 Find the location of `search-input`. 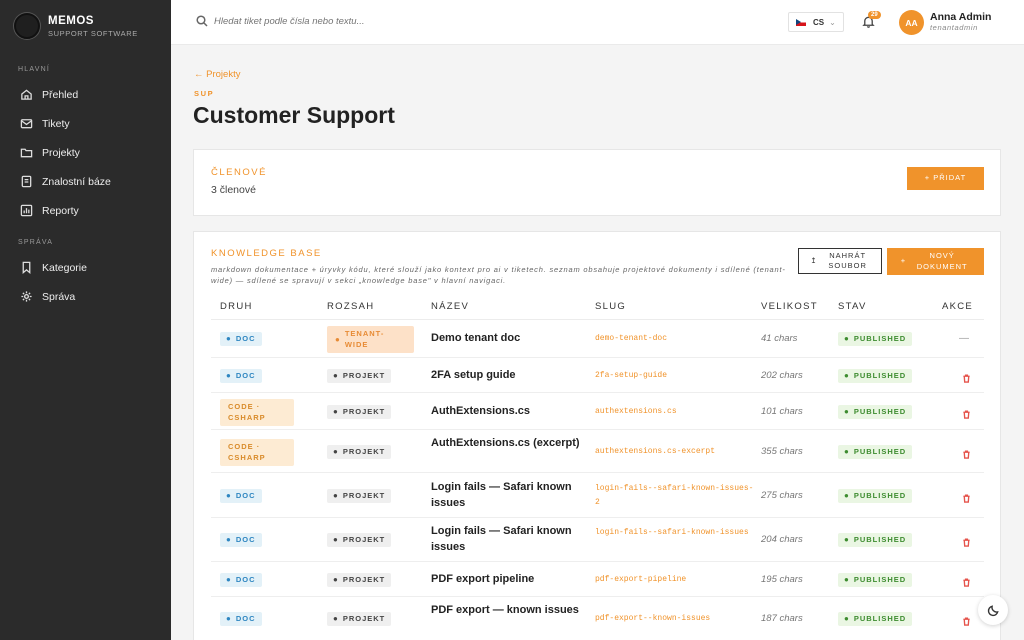

search-input is located at coordinates (364, 21).